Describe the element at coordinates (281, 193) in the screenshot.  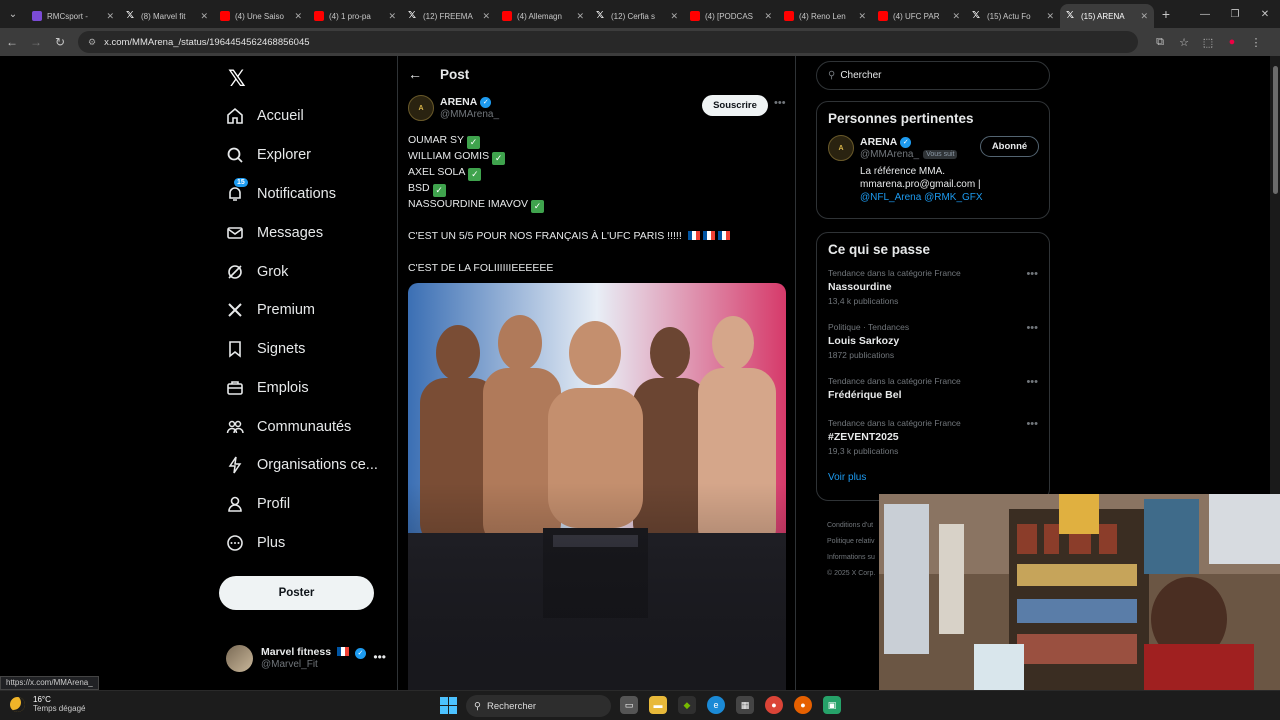
I see `sidebar-item-notifications: 15 Notifications` at that location.